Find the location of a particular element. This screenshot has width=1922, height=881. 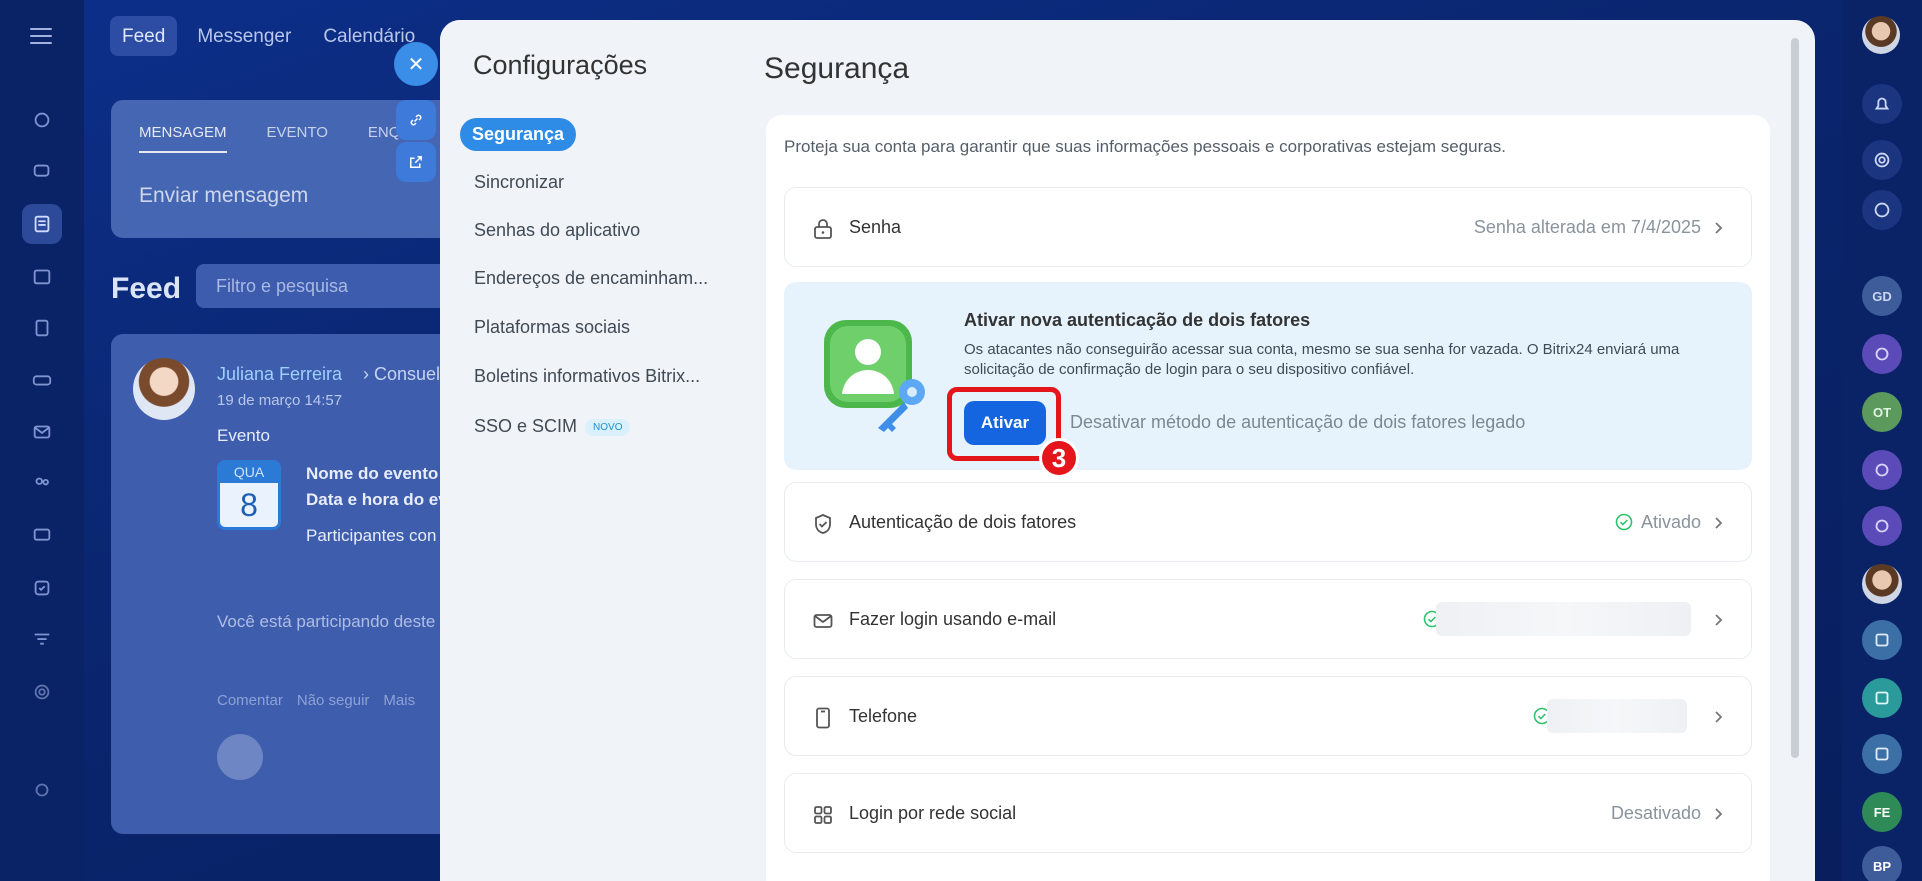

avatar is located at coordinates (164, 389).